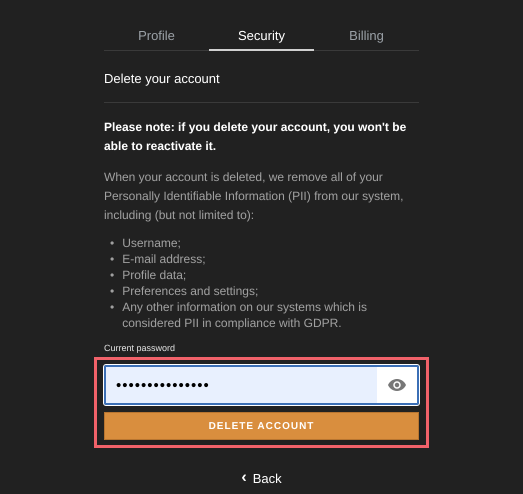  Describe the element at coordinates (164, 259) in the screenshot. I see `list-item: E-mail address;` at that location.